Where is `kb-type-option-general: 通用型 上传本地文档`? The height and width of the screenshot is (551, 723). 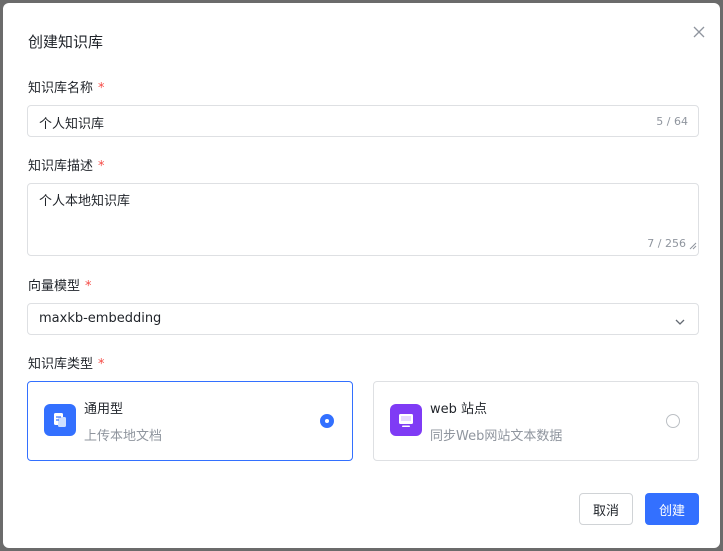
kb-type-option-general: 通用型 上传本地文档 is located at coordinates (190, 421).